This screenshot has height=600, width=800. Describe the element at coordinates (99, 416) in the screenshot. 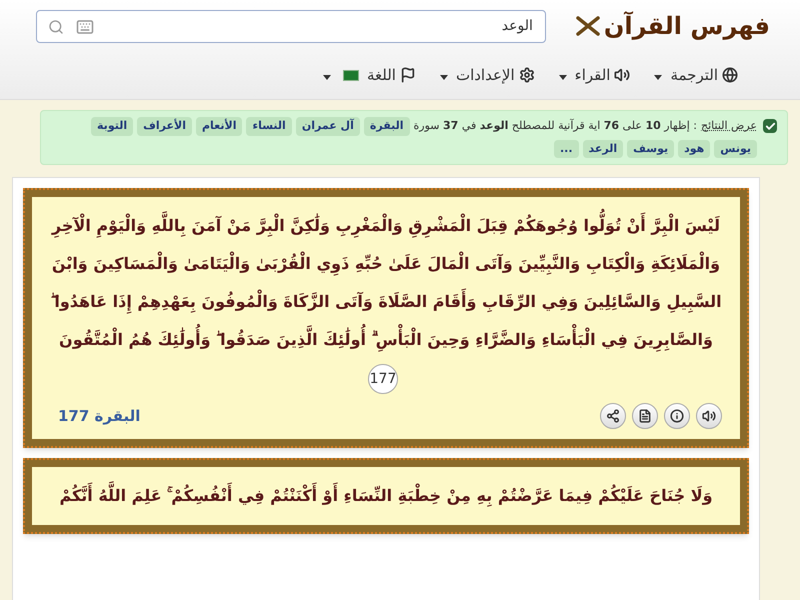

I see `verse-reference-link: البقرة 177` at that location.